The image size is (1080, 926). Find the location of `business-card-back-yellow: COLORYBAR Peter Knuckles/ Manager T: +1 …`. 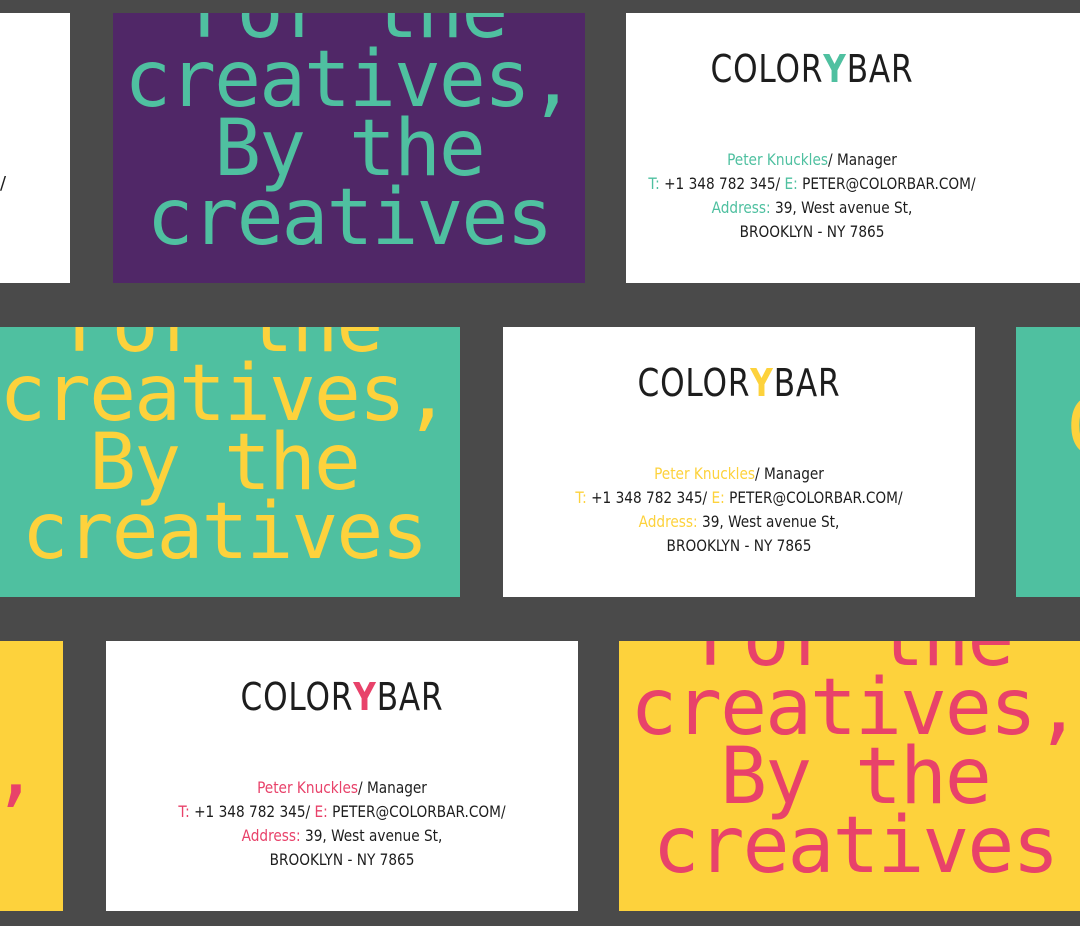

business-card-back-yellow: COLORYBAR Peter Knuckles/ Manager T: +1 … is located at coordinates (739, 462).